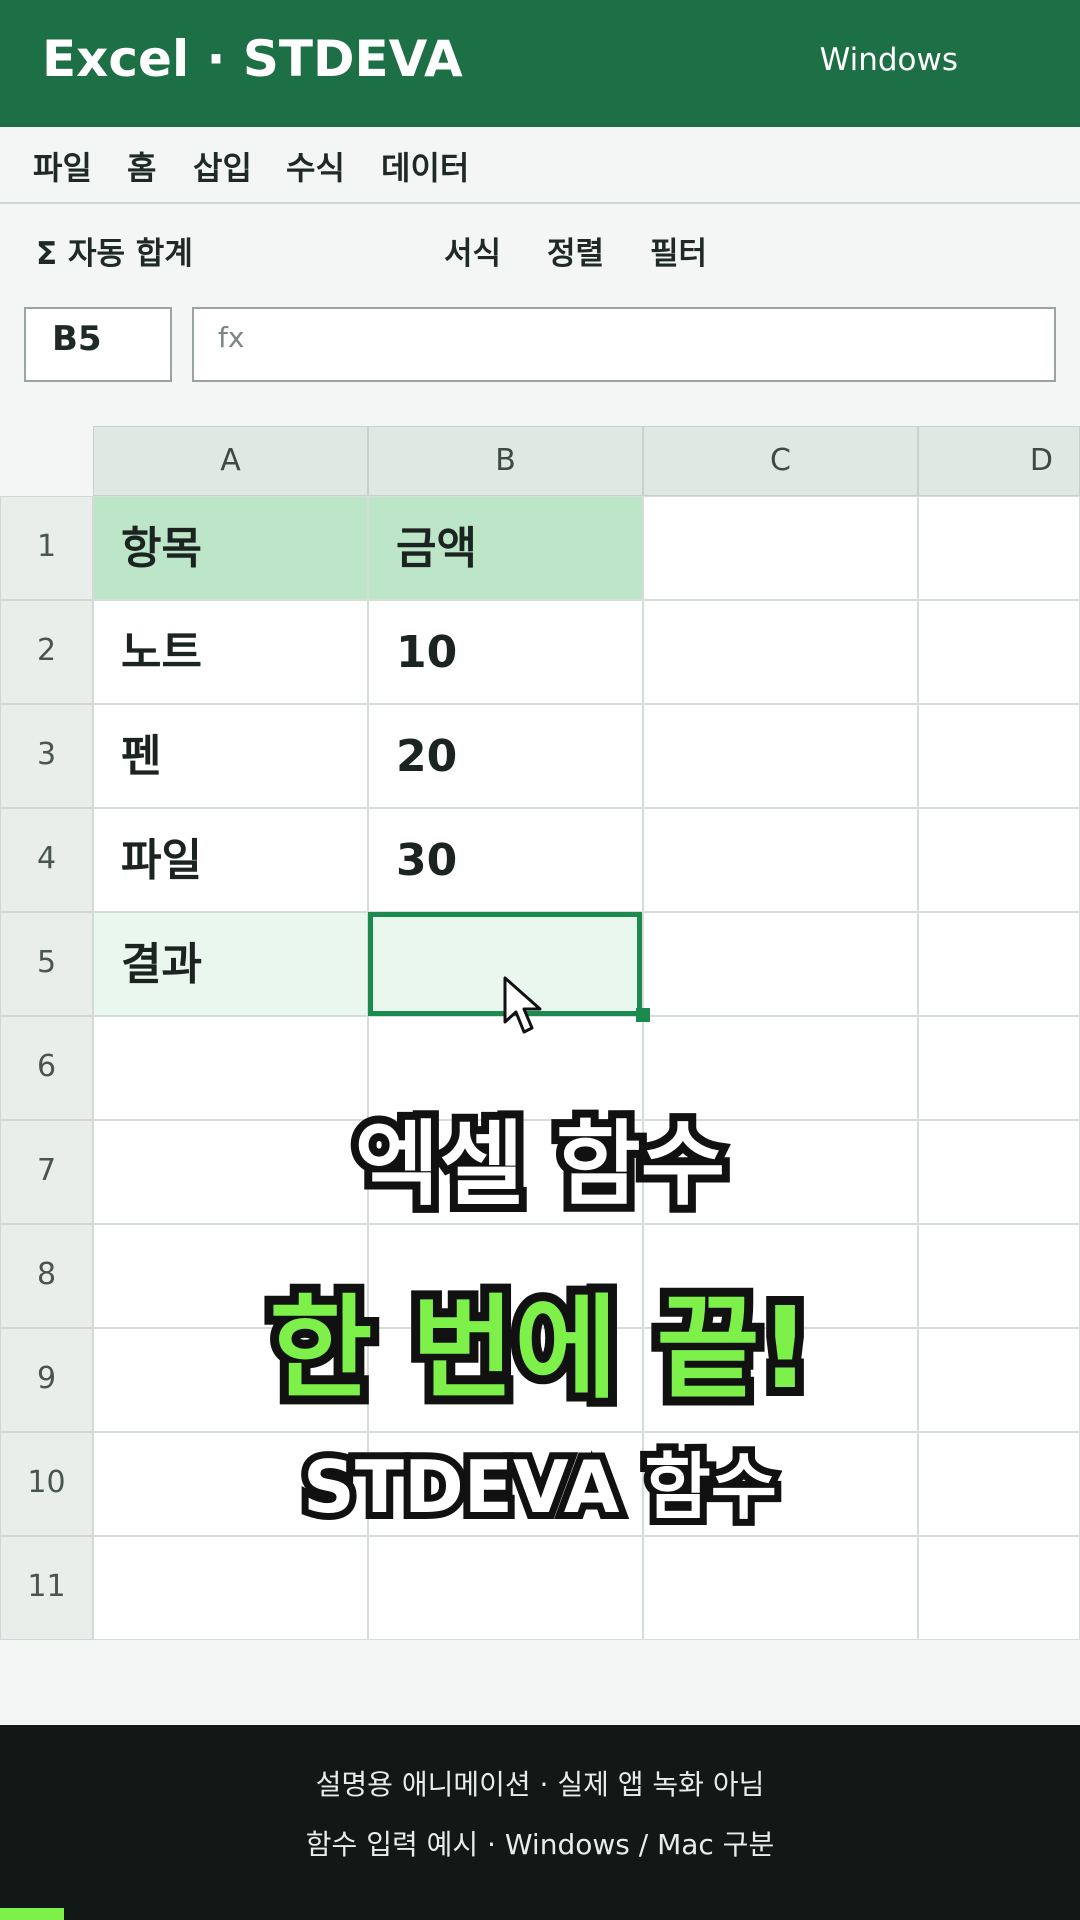 The image size is (1080, 1920). Describe the element at coordinates (230, 548) in the screenshot. I see `cell-a1: 항목` at that location.